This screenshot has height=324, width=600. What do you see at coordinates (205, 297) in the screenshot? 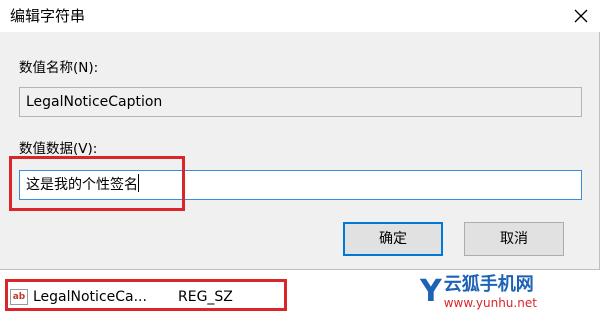
I see `registry-entry-type: REG_SZ` at bounding box center [205, 297].